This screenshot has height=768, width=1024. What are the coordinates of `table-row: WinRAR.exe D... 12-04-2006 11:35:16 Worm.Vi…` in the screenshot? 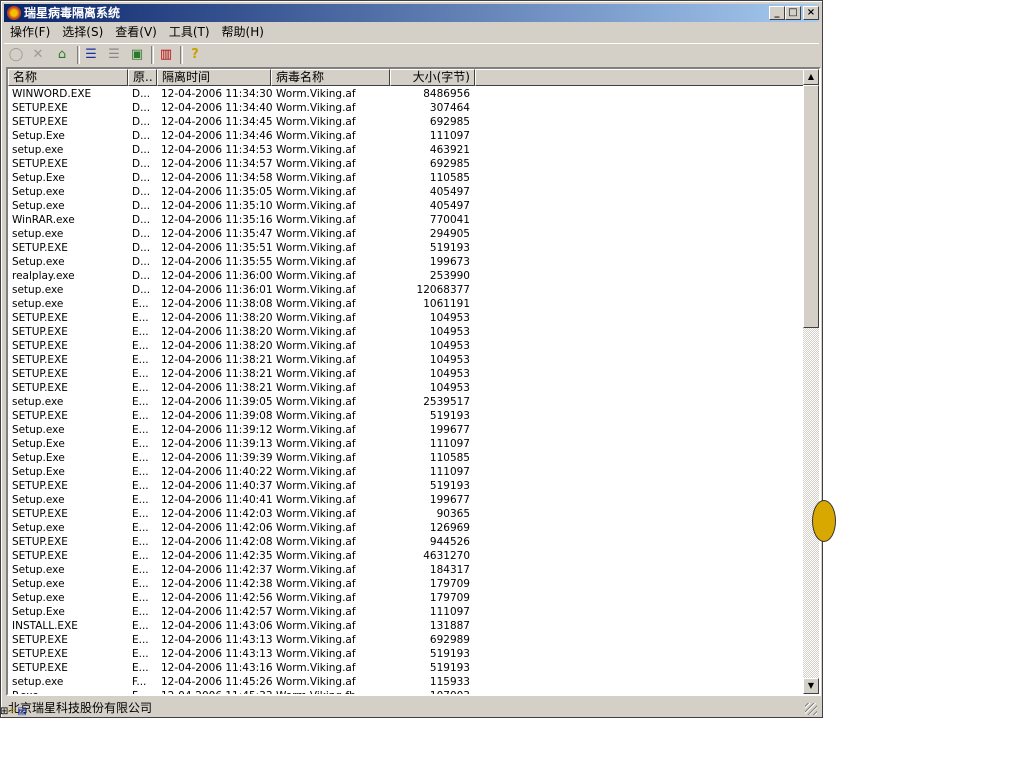 It's located at (406, 220).